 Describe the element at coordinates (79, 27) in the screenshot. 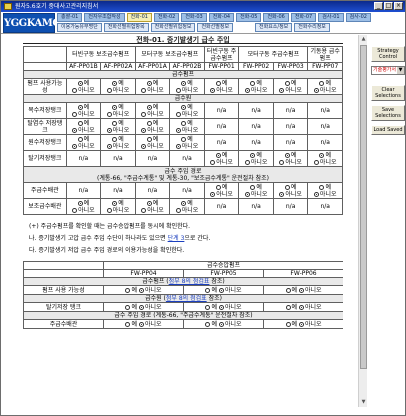

I see `nav-button: 이용가능유무명단` at that location.